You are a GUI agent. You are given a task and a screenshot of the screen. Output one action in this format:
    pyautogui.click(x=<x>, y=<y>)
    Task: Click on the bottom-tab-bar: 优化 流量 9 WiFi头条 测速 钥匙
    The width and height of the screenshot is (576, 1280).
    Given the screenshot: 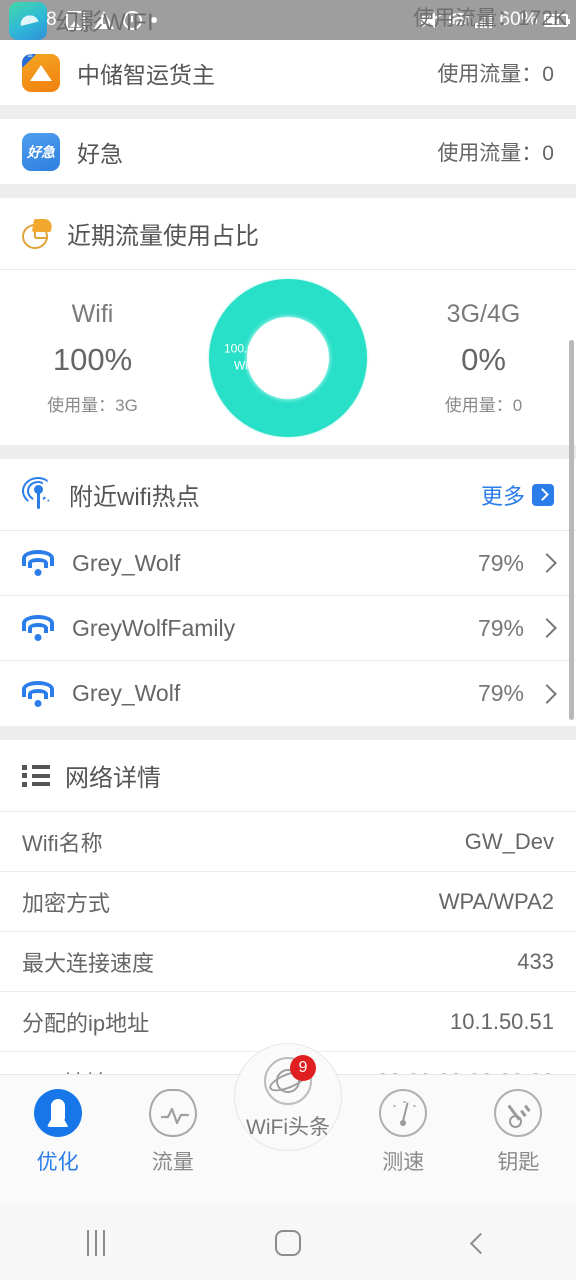 What is the action you would take?
    pyautogui.click(x=288, y=1124)
    